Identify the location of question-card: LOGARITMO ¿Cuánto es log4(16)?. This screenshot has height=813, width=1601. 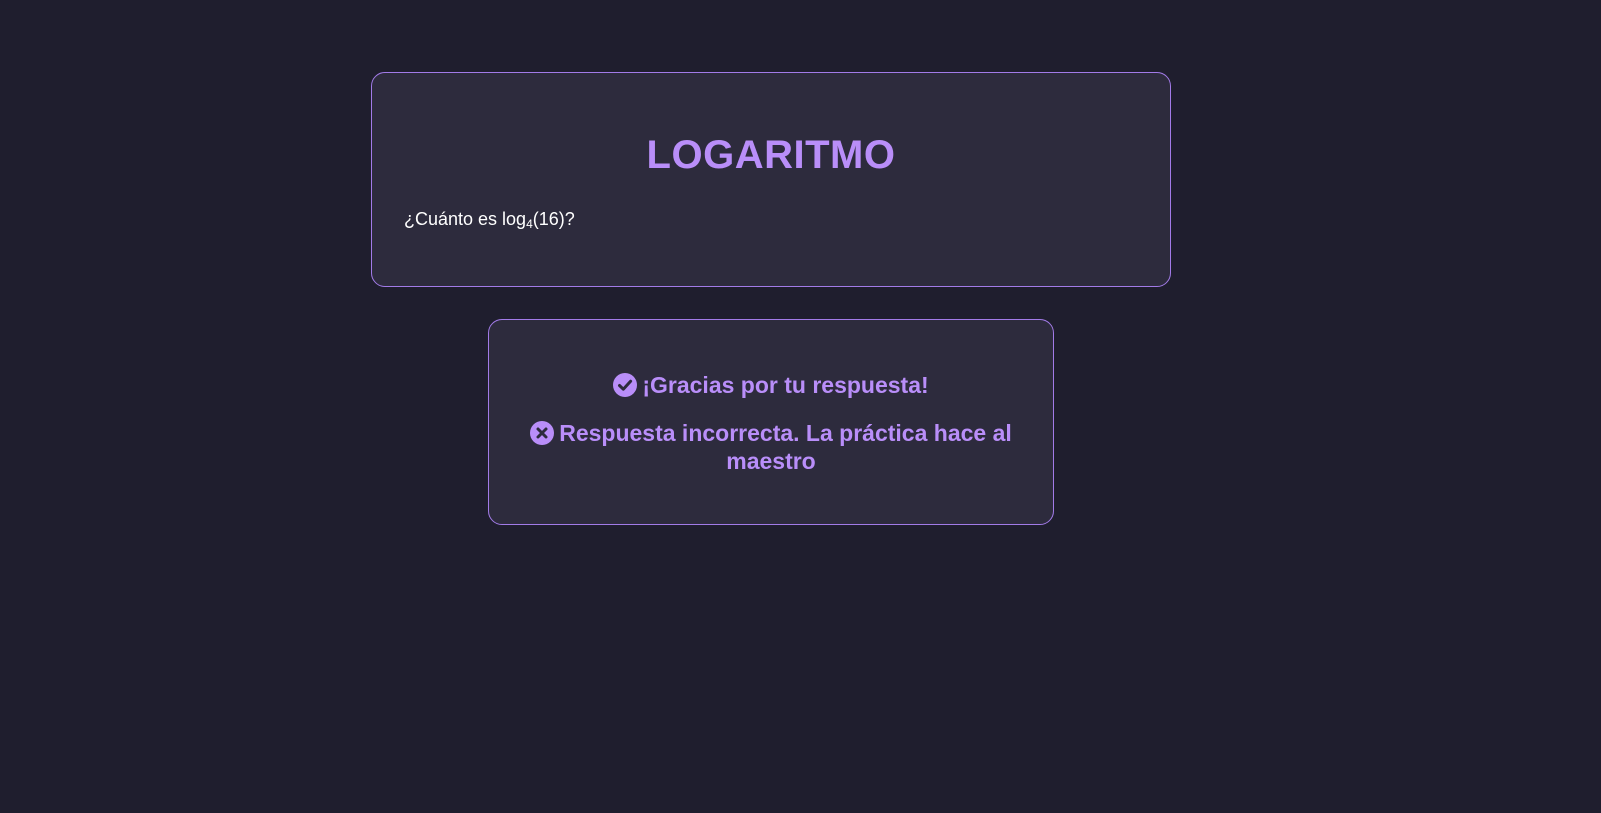
(771, 179).